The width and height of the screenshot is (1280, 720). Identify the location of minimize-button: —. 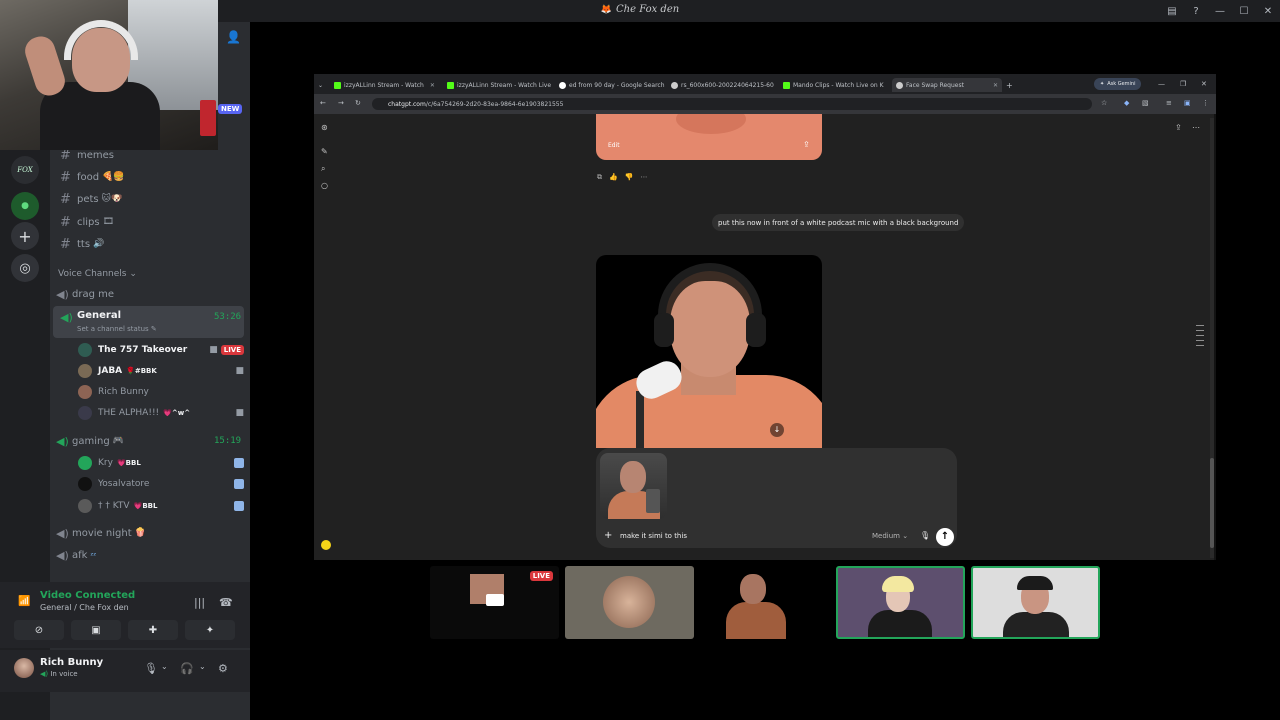
(1220, 11).